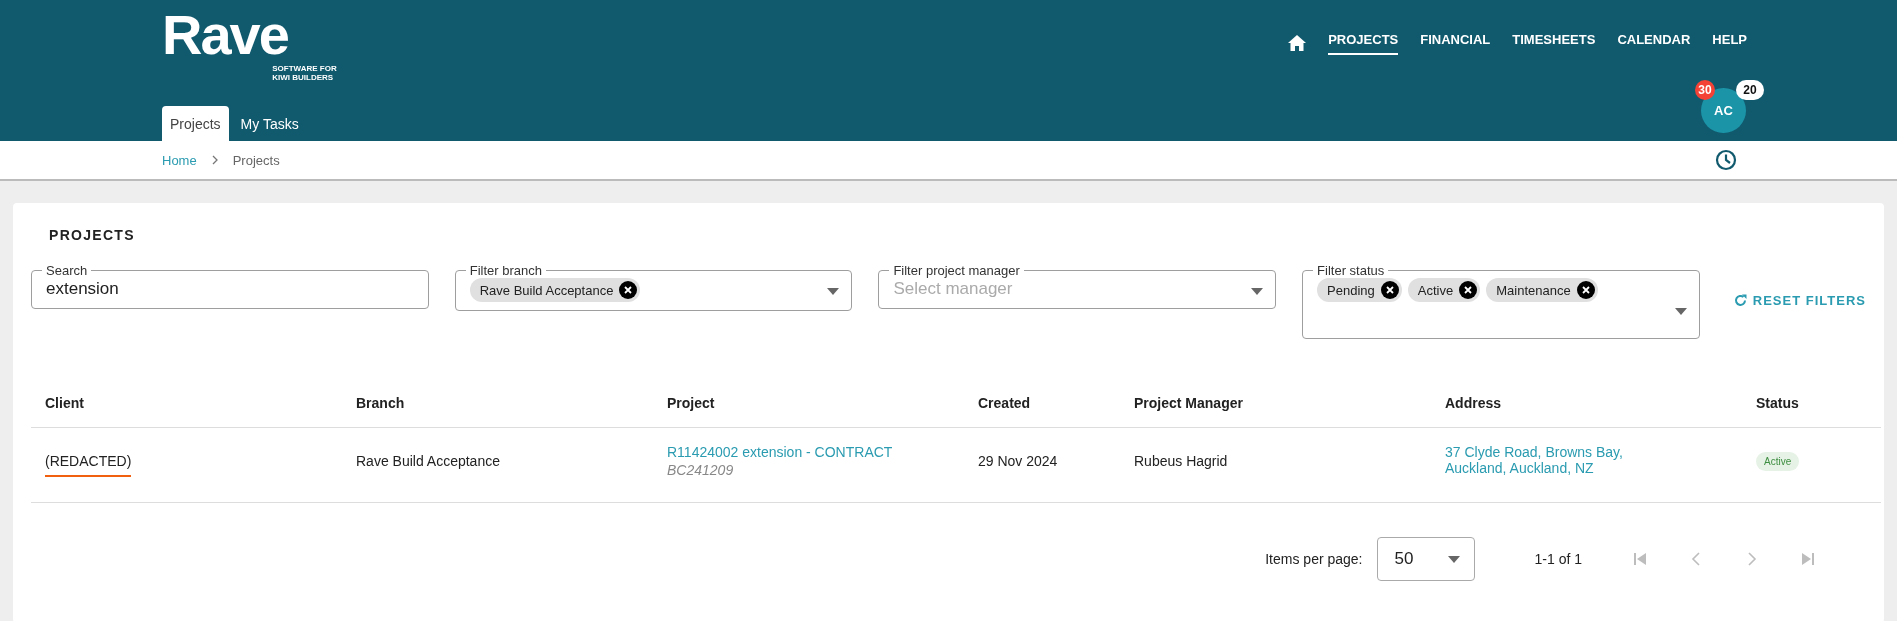  Describe the element at coordinates (1455, 42) in the screenshot. I see `nav-link: FINANCIAL` at that location.